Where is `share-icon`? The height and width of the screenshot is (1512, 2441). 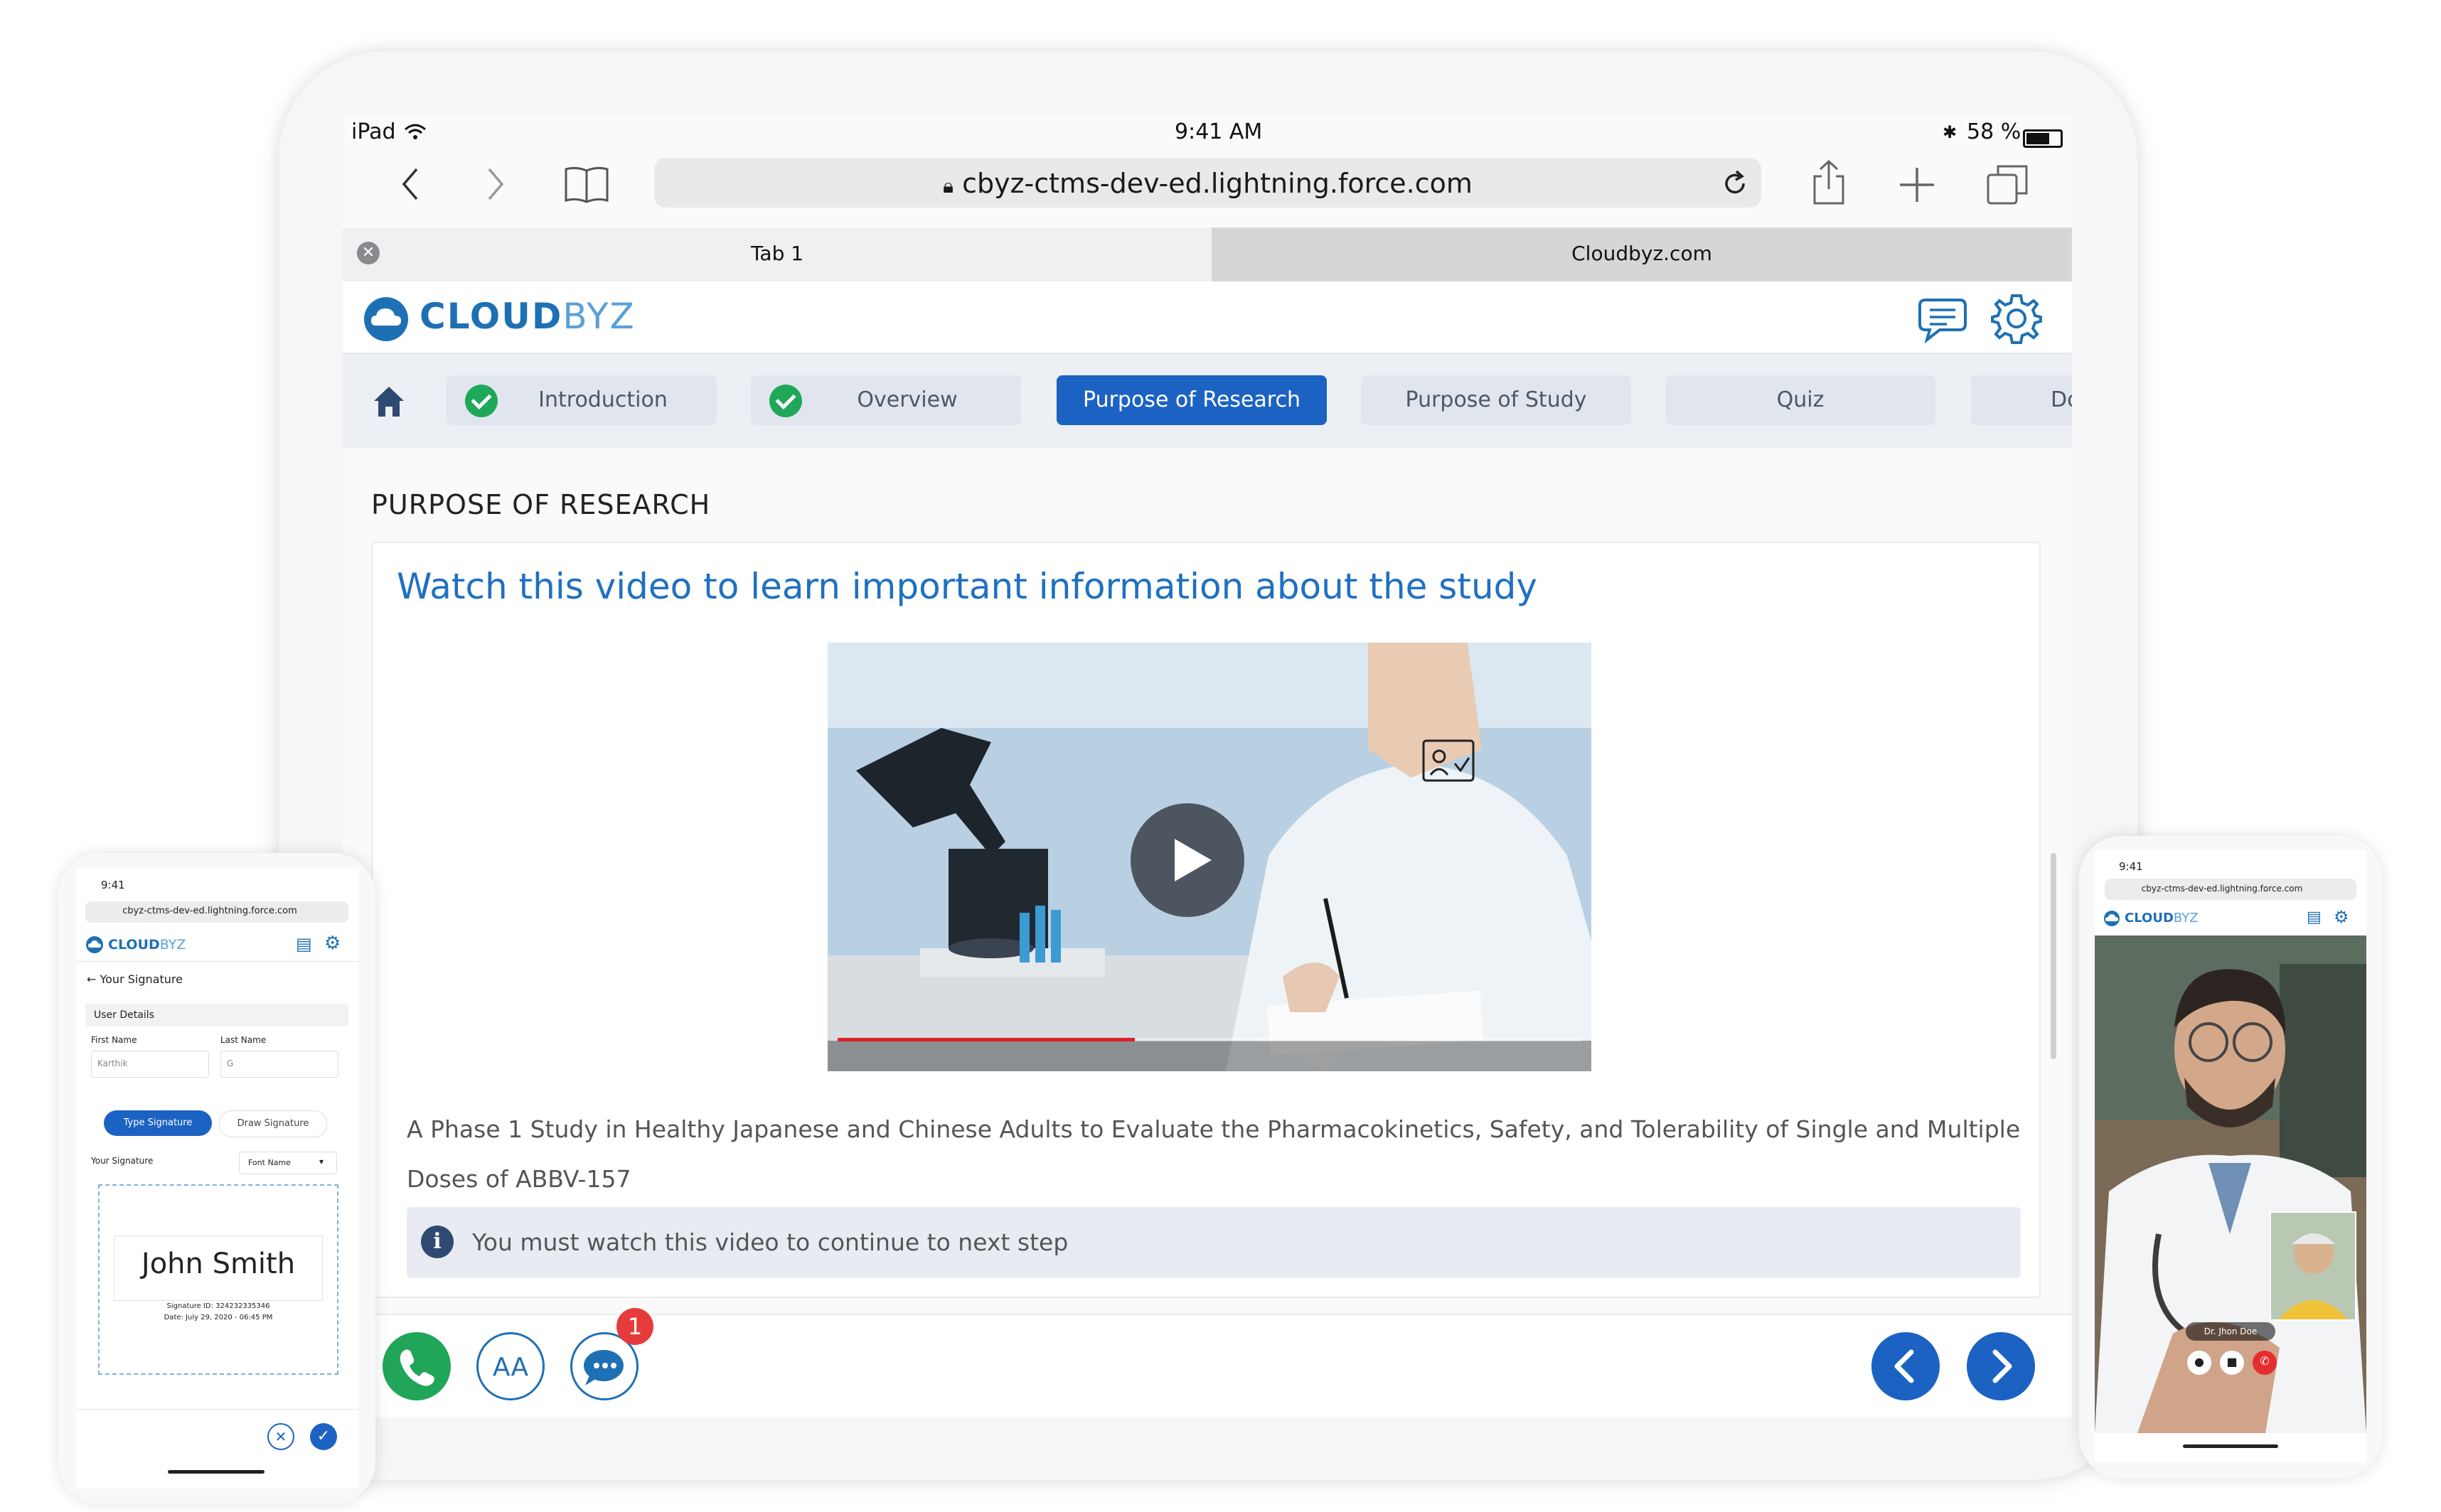 share-icon is located at coordinates (1829, 183).